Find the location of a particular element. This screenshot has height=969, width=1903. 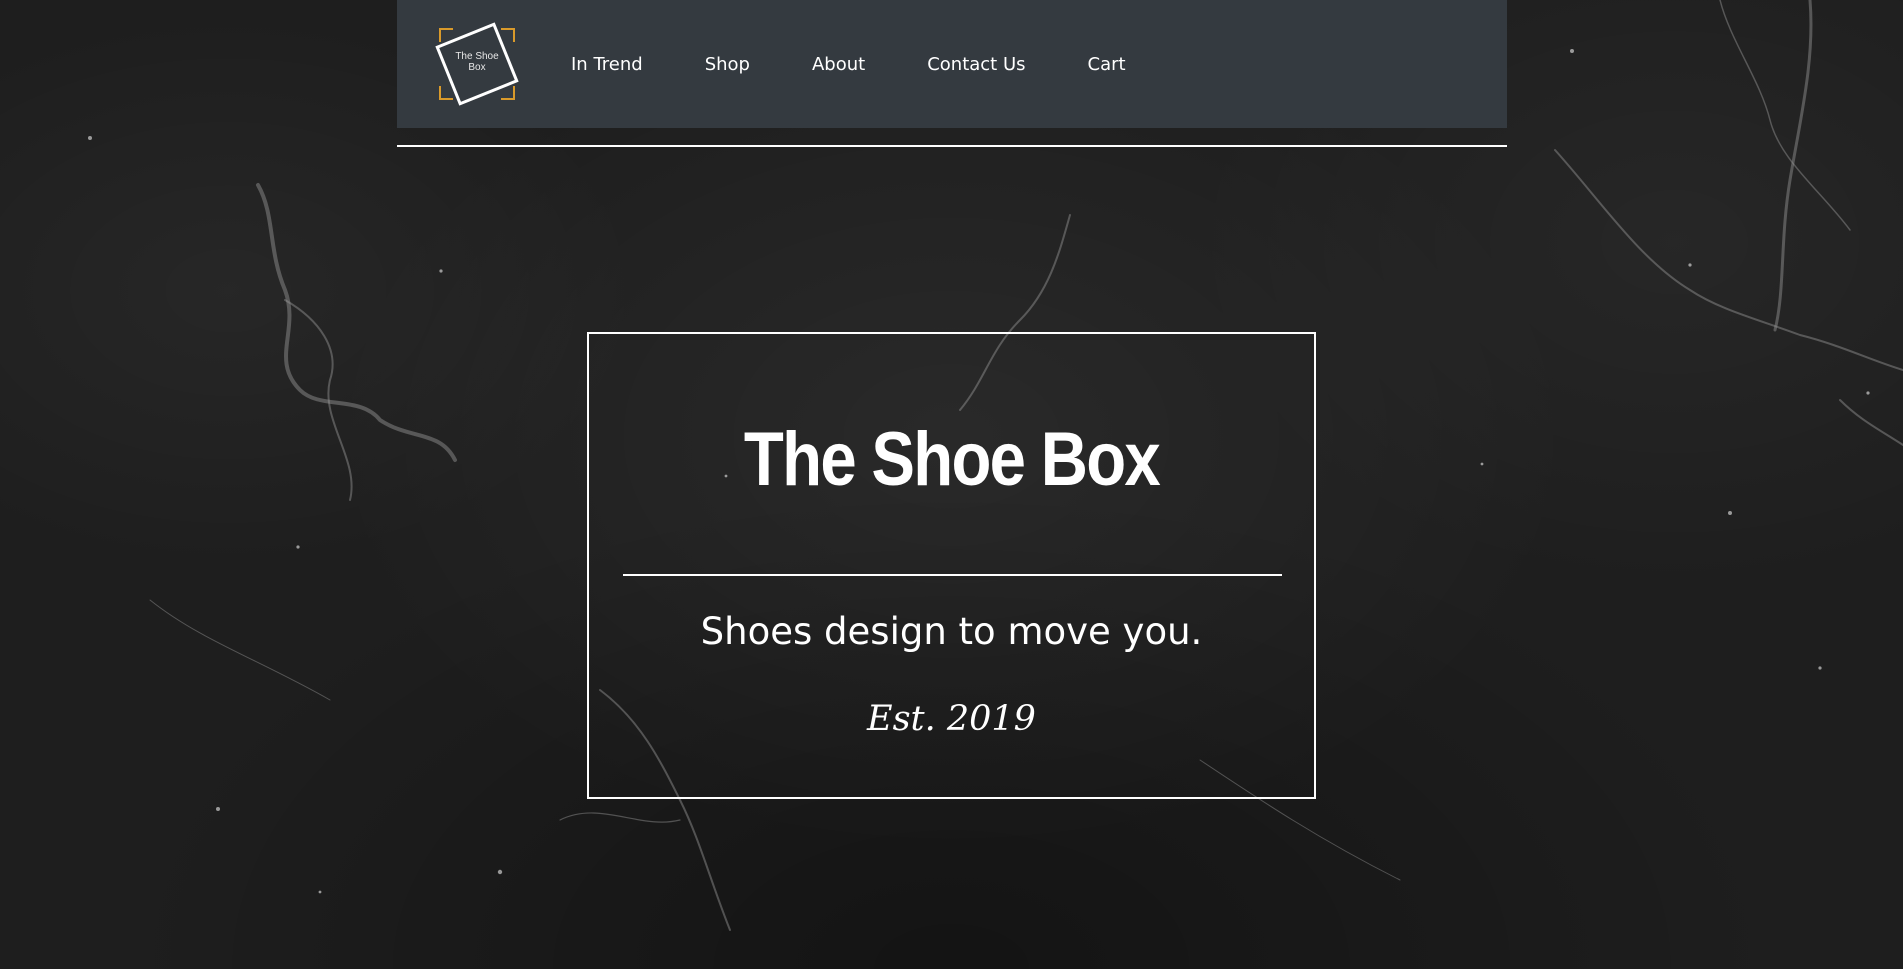

hero-title: The Shoe Box is located at coordinates (952, 459).